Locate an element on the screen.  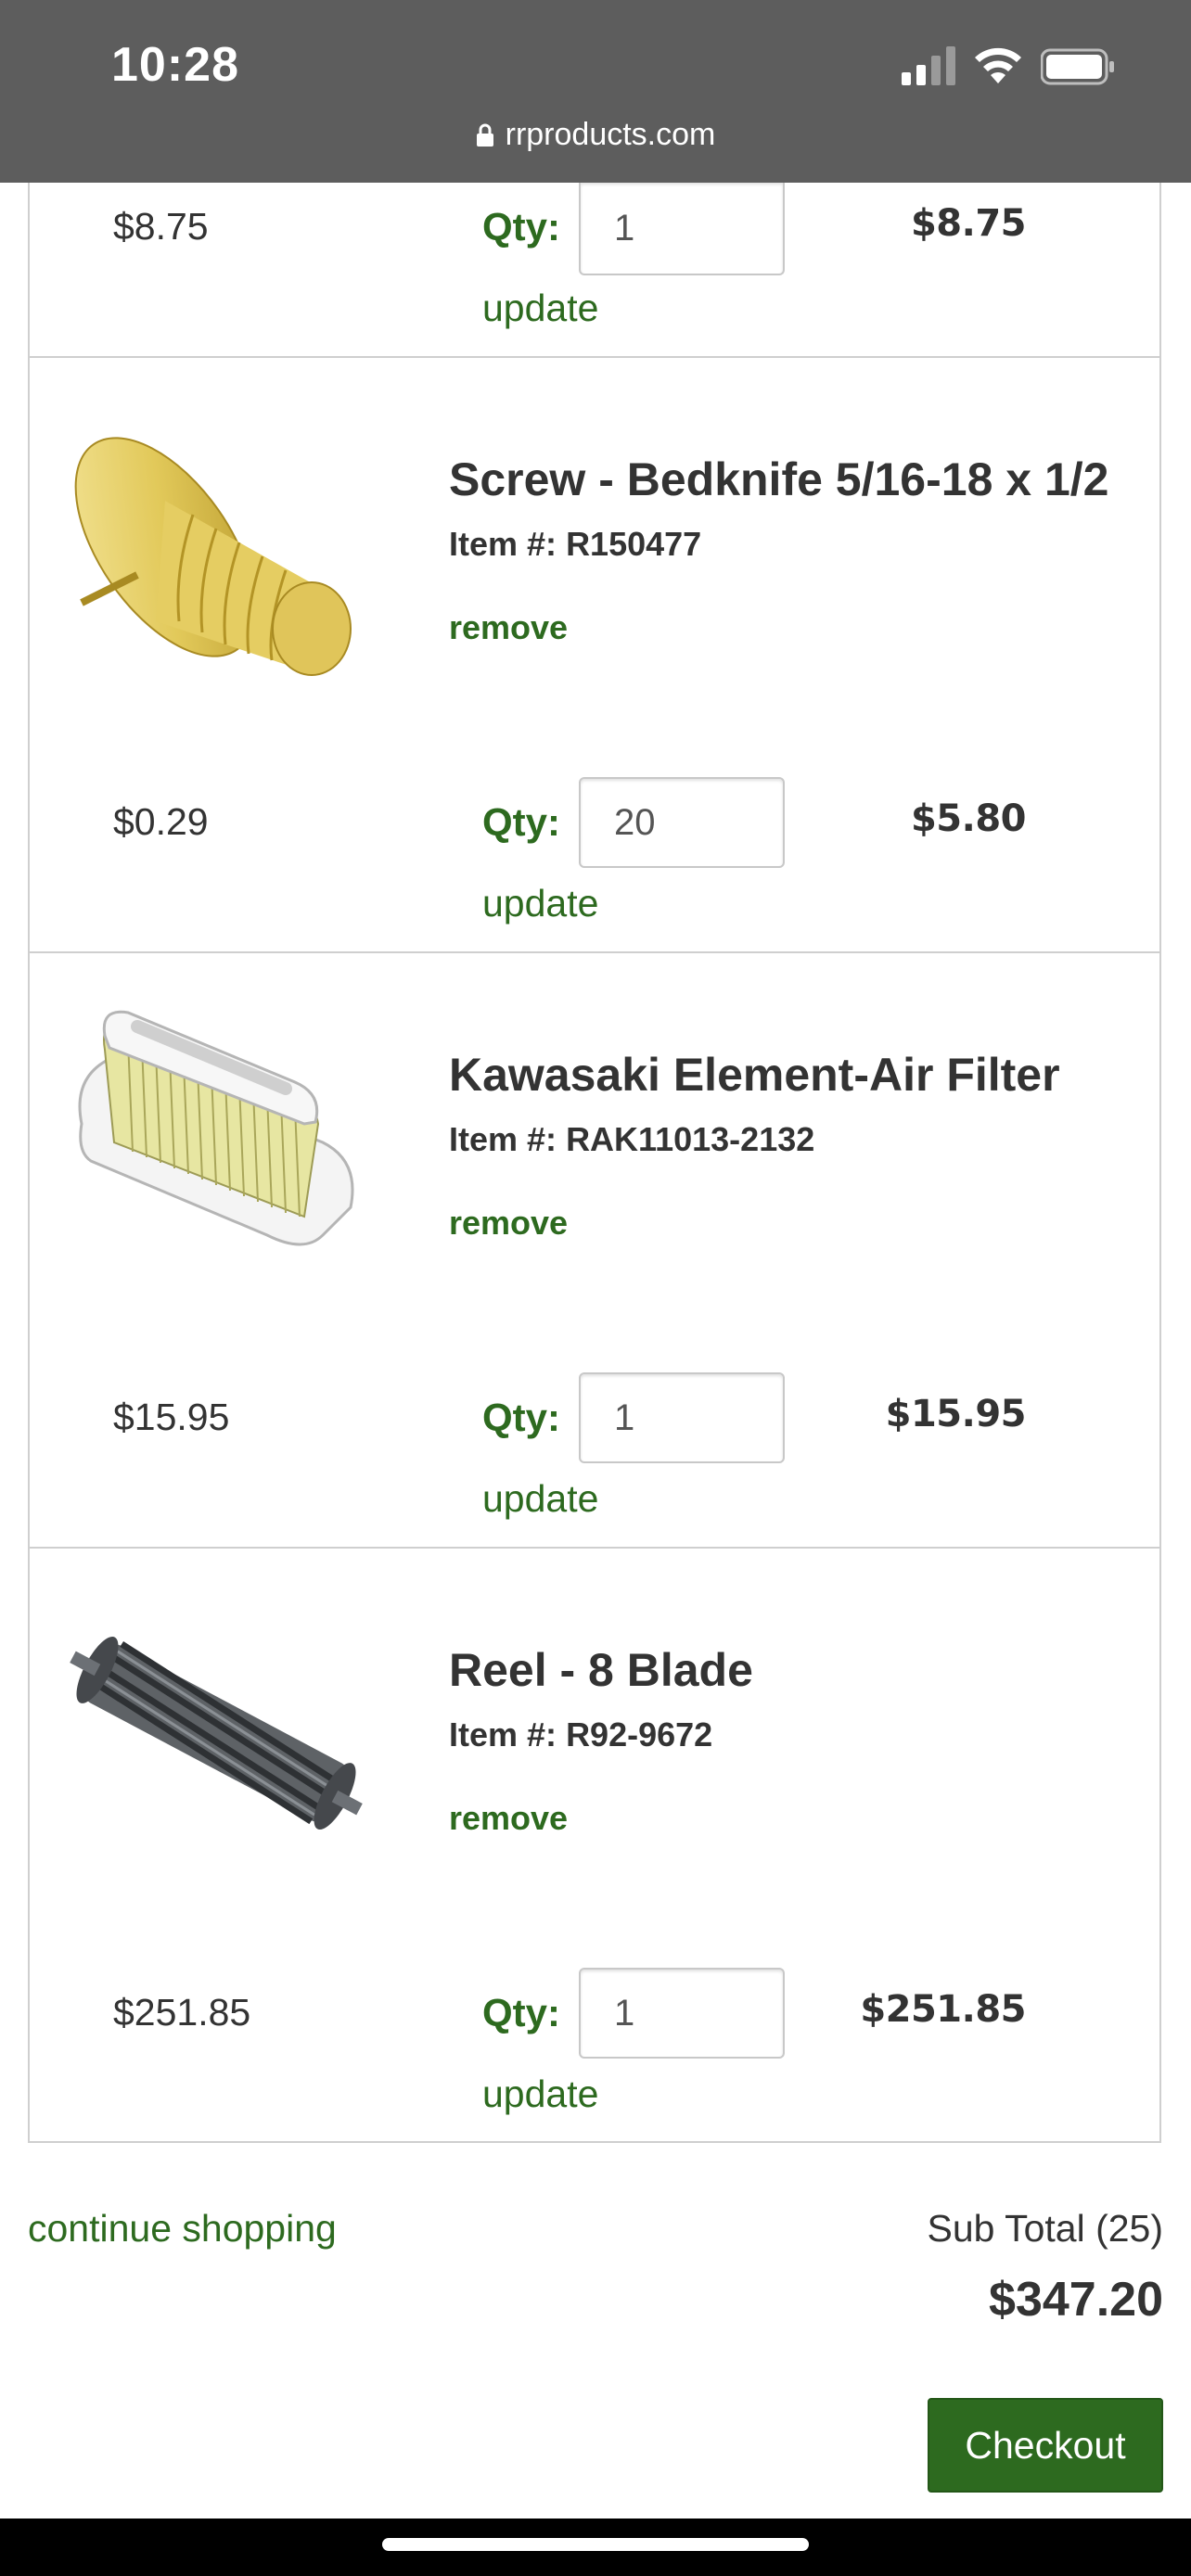
air-filter-image is located at coordinates (216, 1128).